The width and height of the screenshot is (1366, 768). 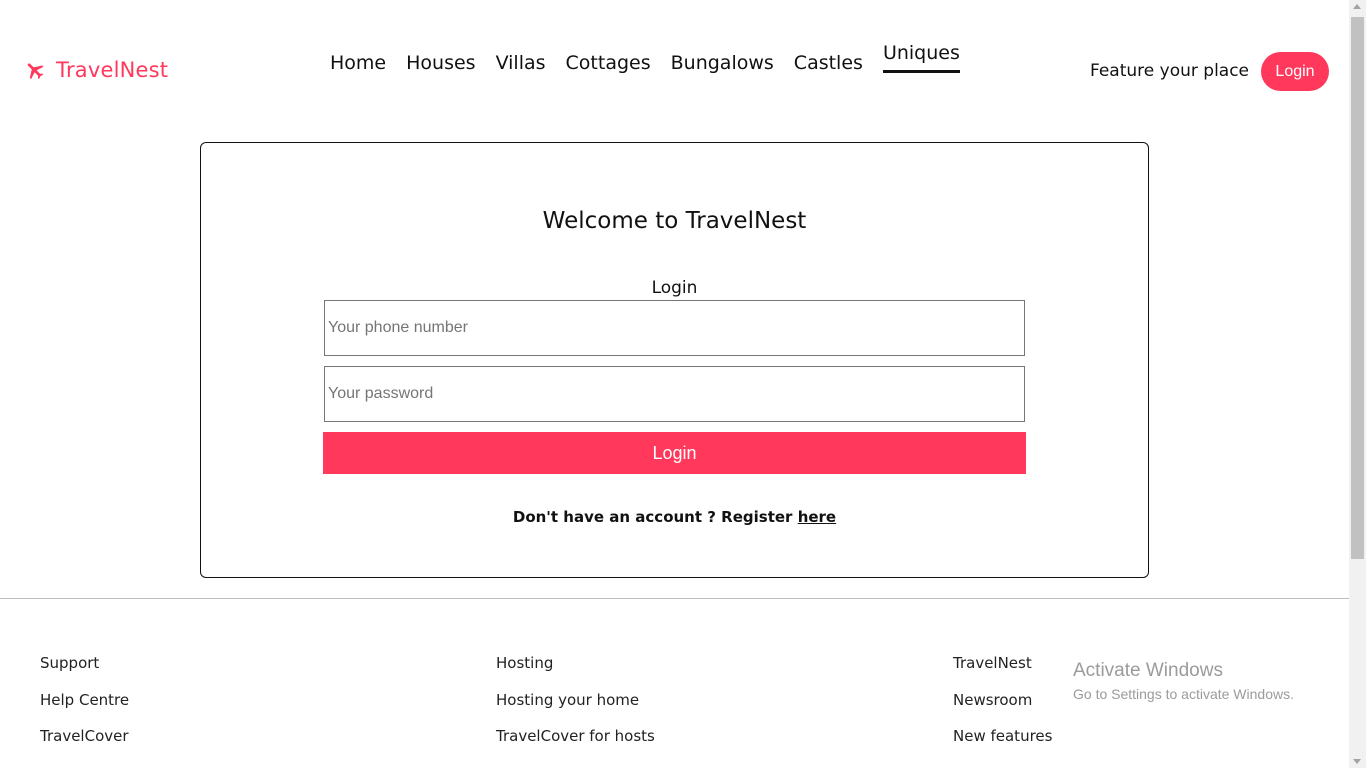 I want to click on nav-item-home: Home, so click(x=358, y=67).